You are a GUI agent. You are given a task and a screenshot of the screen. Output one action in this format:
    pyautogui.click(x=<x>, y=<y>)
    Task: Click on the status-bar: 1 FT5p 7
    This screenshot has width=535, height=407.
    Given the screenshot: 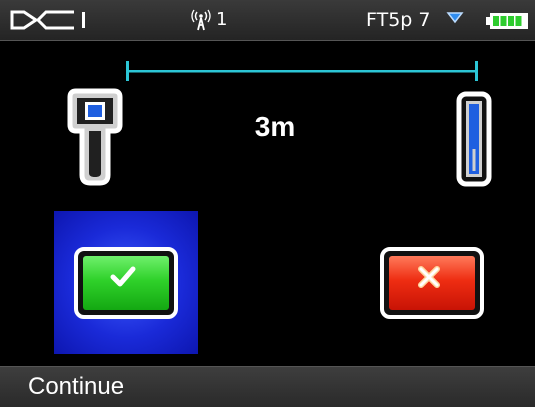 What is the action you would take?
    pyautogui.click(x=267, y=20)
    